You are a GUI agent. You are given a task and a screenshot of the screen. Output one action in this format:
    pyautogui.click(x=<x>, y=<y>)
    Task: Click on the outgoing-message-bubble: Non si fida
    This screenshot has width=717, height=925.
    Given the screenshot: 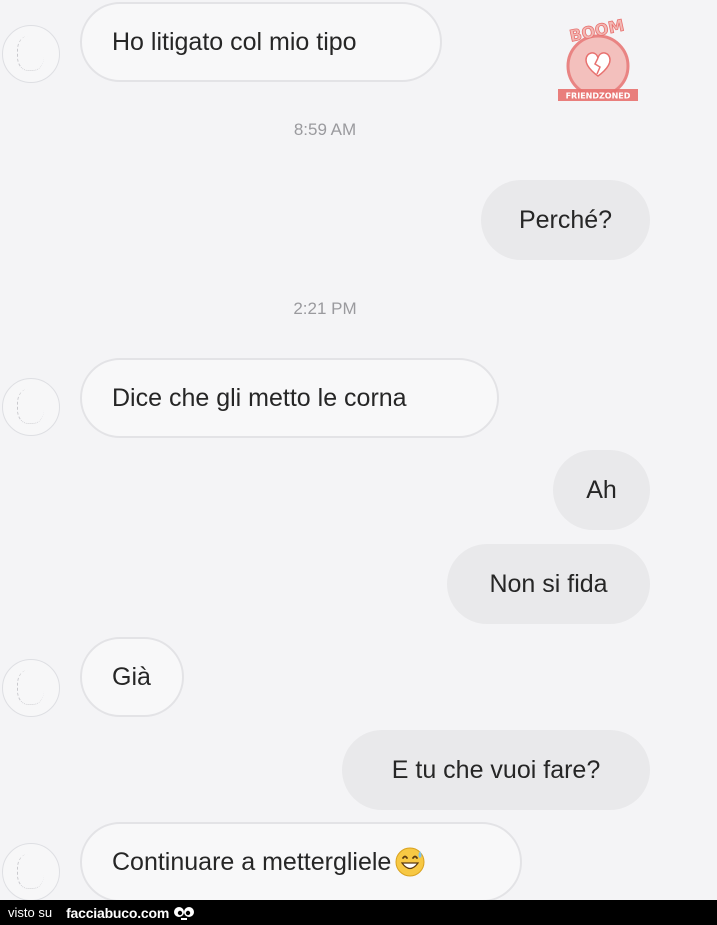 What is the action you would take?
    pyautogui.click(x=548, y=584)
    